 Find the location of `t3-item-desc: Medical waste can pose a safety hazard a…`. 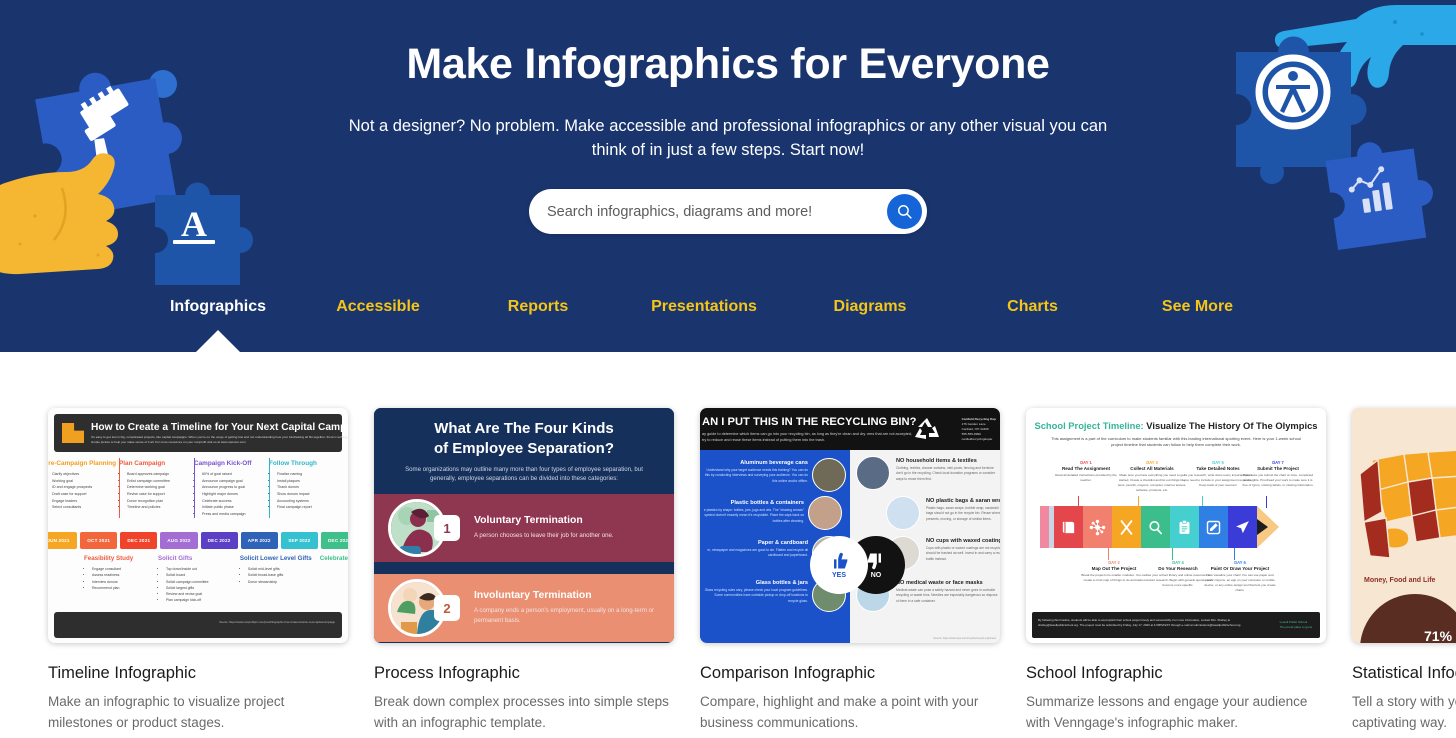

t3-item-desc: Medical waste can pose a safety hazard a… is located at coordinates (947, 595).